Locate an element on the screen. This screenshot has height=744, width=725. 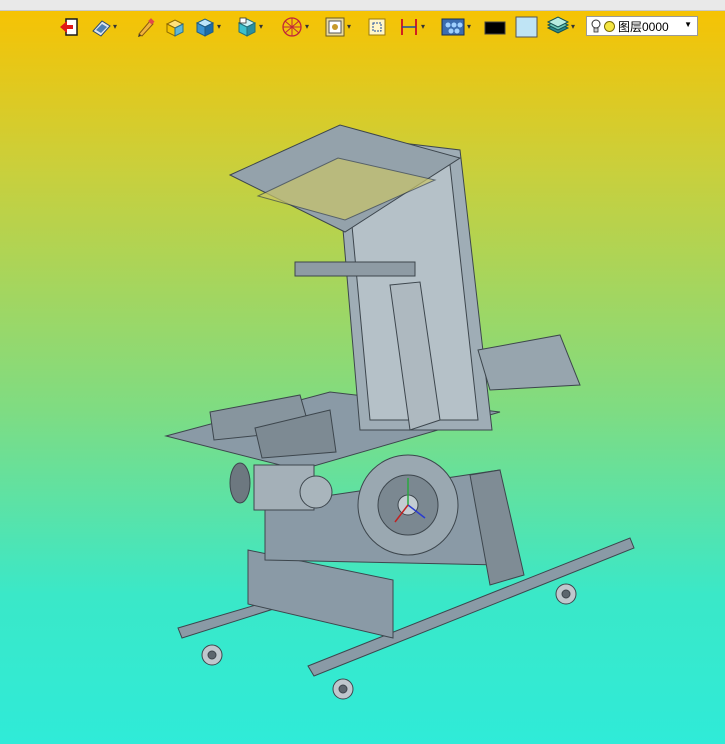
background-color-button is located at coordinates (527, 27).